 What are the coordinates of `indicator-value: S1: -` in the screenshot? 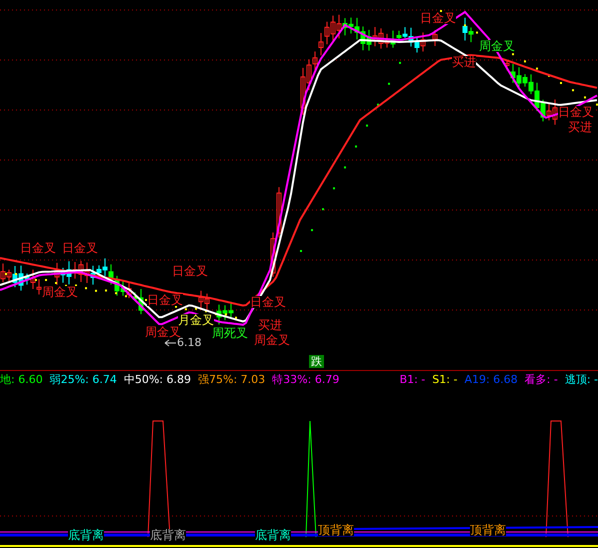 It's located at (445, 379).